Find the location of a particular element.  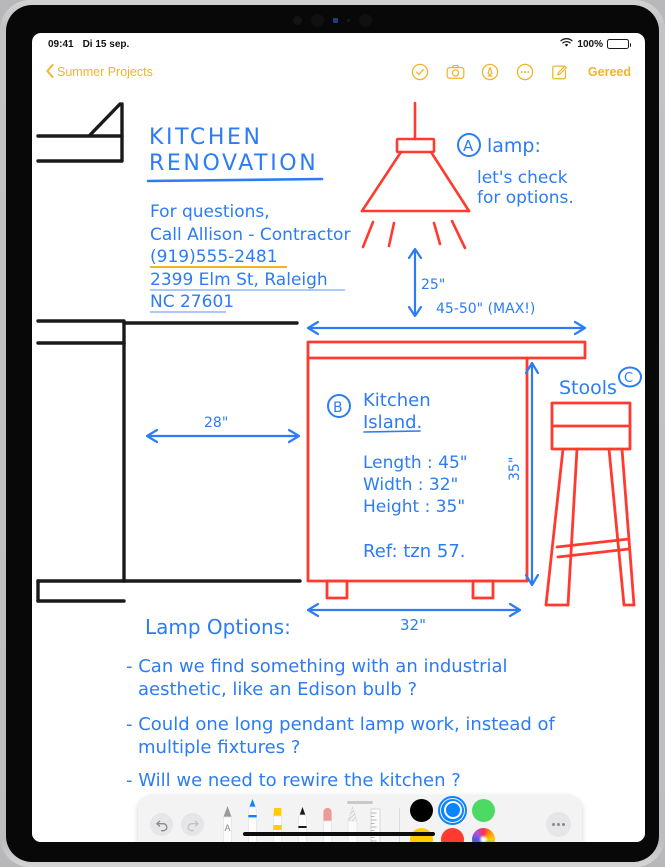

palette-drag-handle is located at coordinates (360, 802).